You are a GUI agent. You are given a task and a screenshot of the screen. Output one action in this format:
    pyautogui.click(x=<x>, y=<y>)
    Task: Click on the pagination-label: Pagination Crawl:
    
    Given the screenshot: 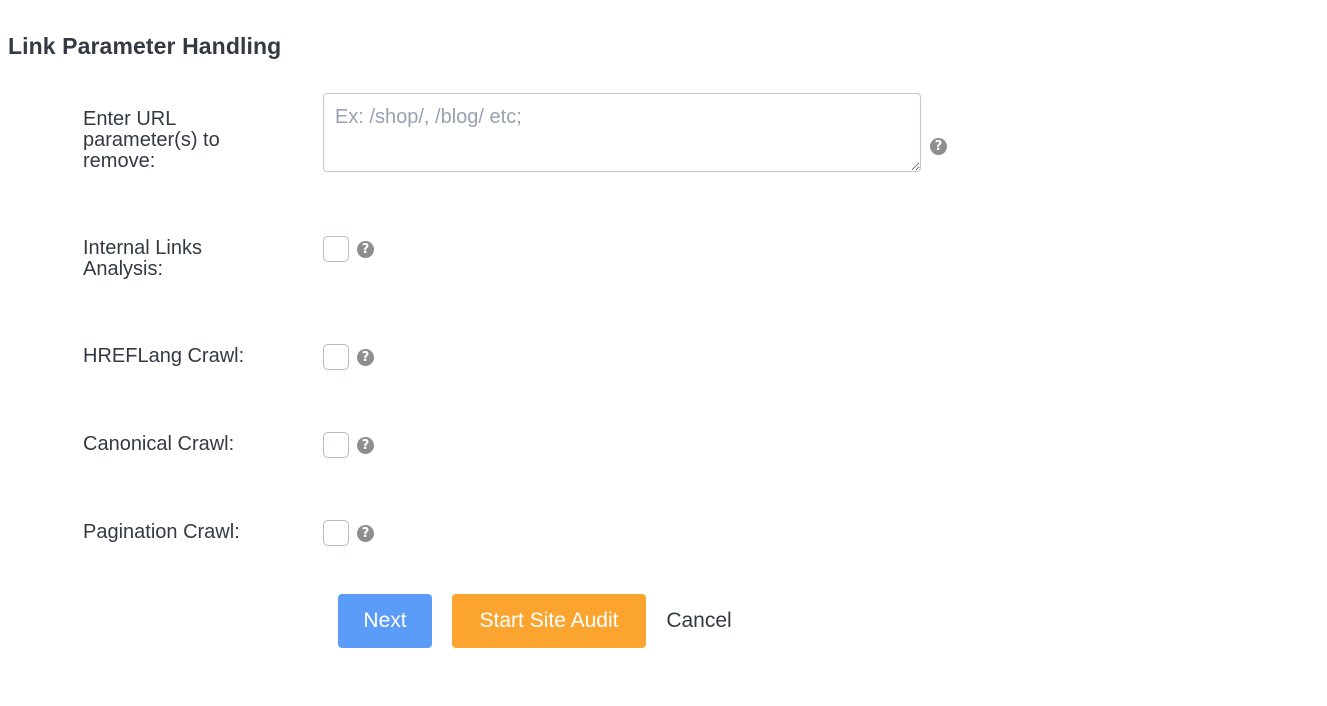 What is the action you would take?
    pyautogui.click(x=161, y=532)
    